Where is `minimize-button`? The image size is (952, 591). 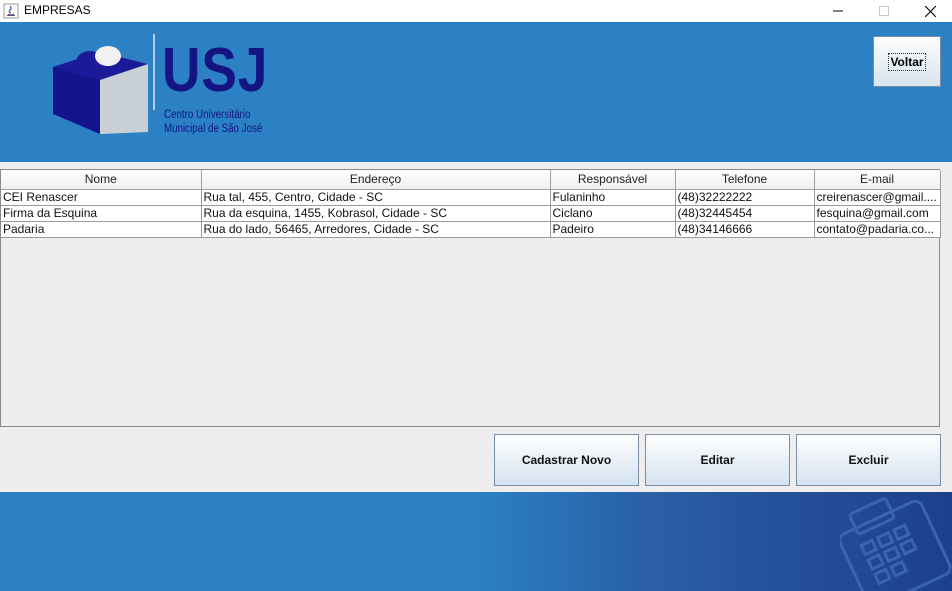
minimize-button is located at coordinates (838, 11).